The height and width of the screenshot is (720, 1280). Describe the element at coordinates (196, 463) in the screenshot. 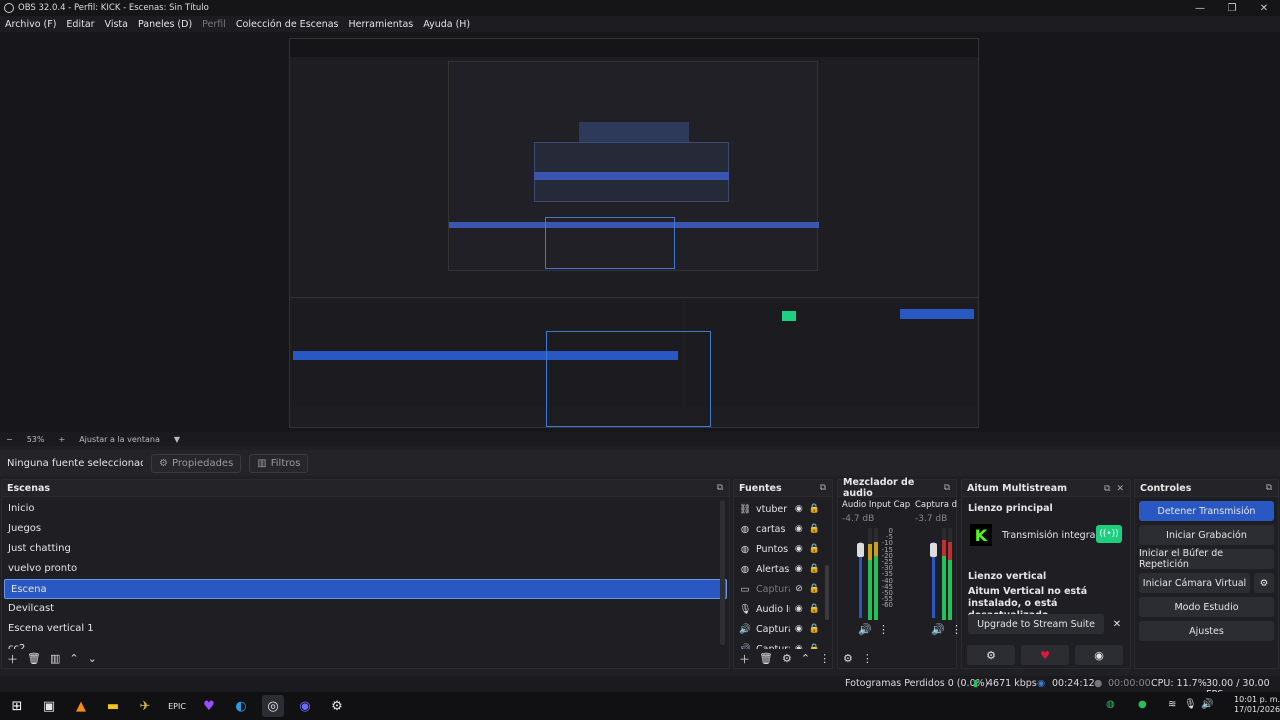

I see `properties-button: ⚙ Propiedades` at that location.